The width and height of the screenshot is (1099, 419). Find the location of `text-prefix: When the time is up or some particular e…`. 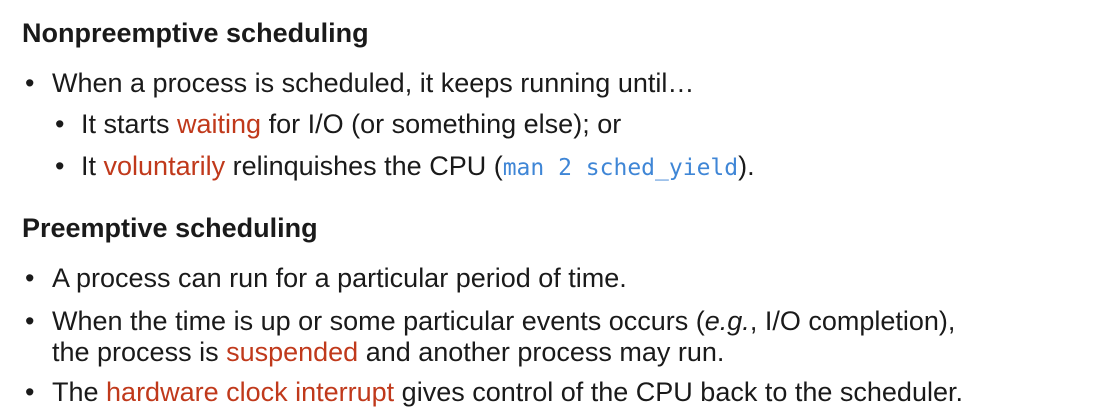

text-prefix: When the time is up or some particular e… is located at coordinates (378, 321).